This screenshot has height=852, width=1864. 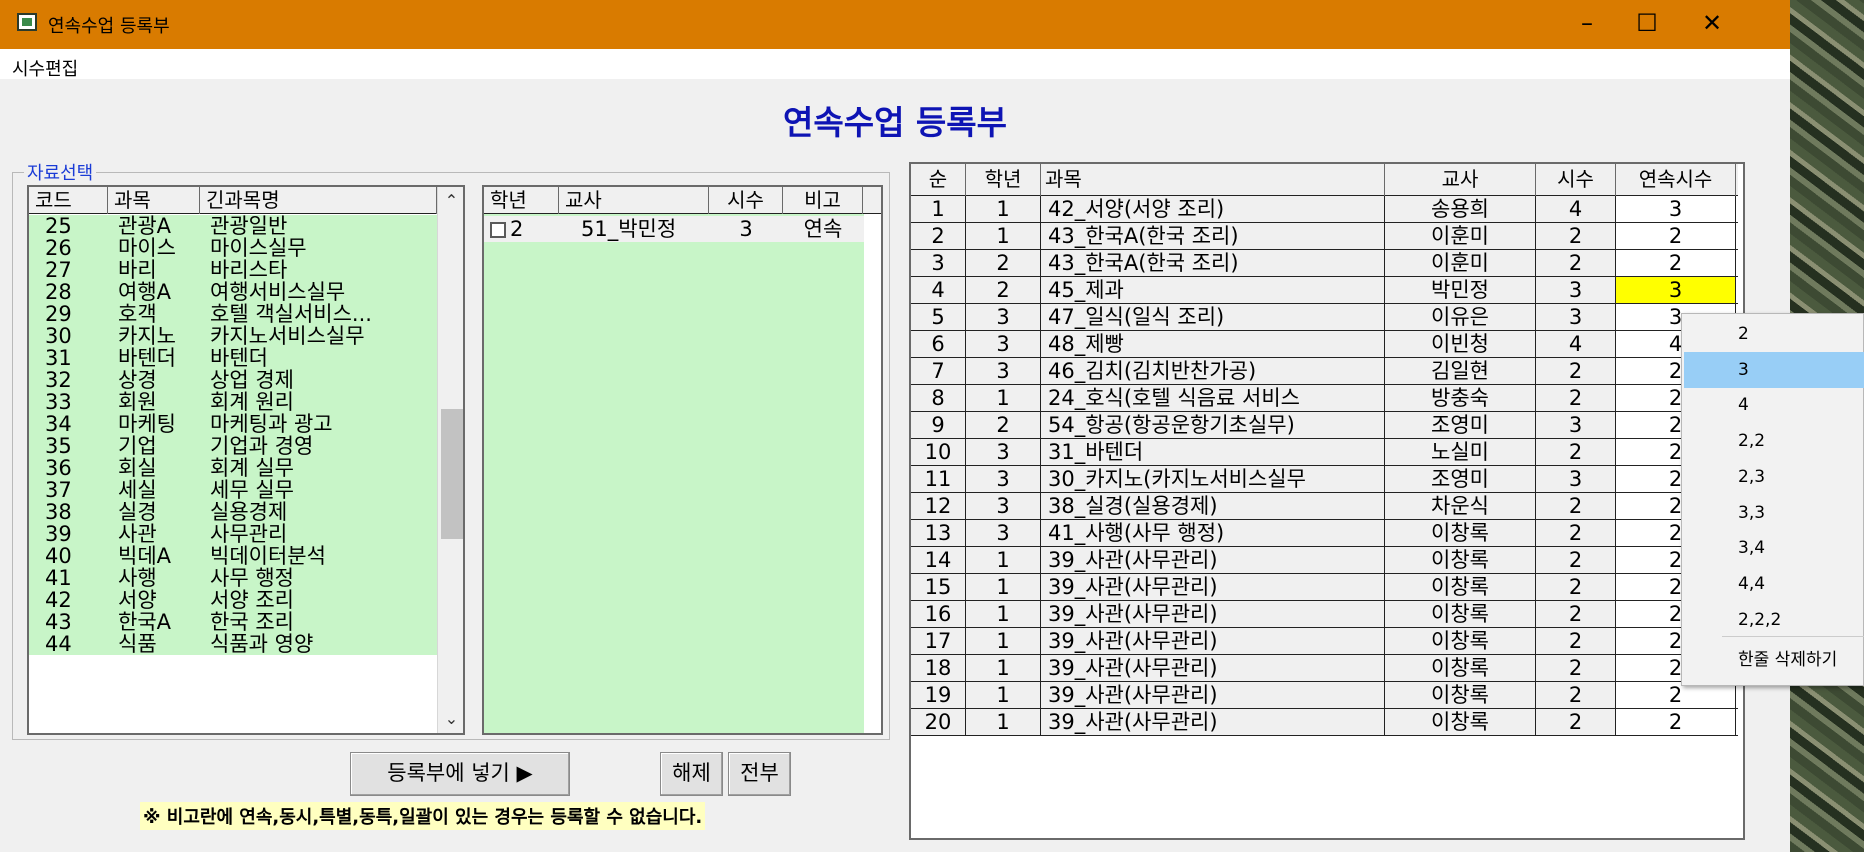 What do you see at coordinates (58, 380) in the screenshot?
I see `row-code: 32` at bounding box center [58, 380].